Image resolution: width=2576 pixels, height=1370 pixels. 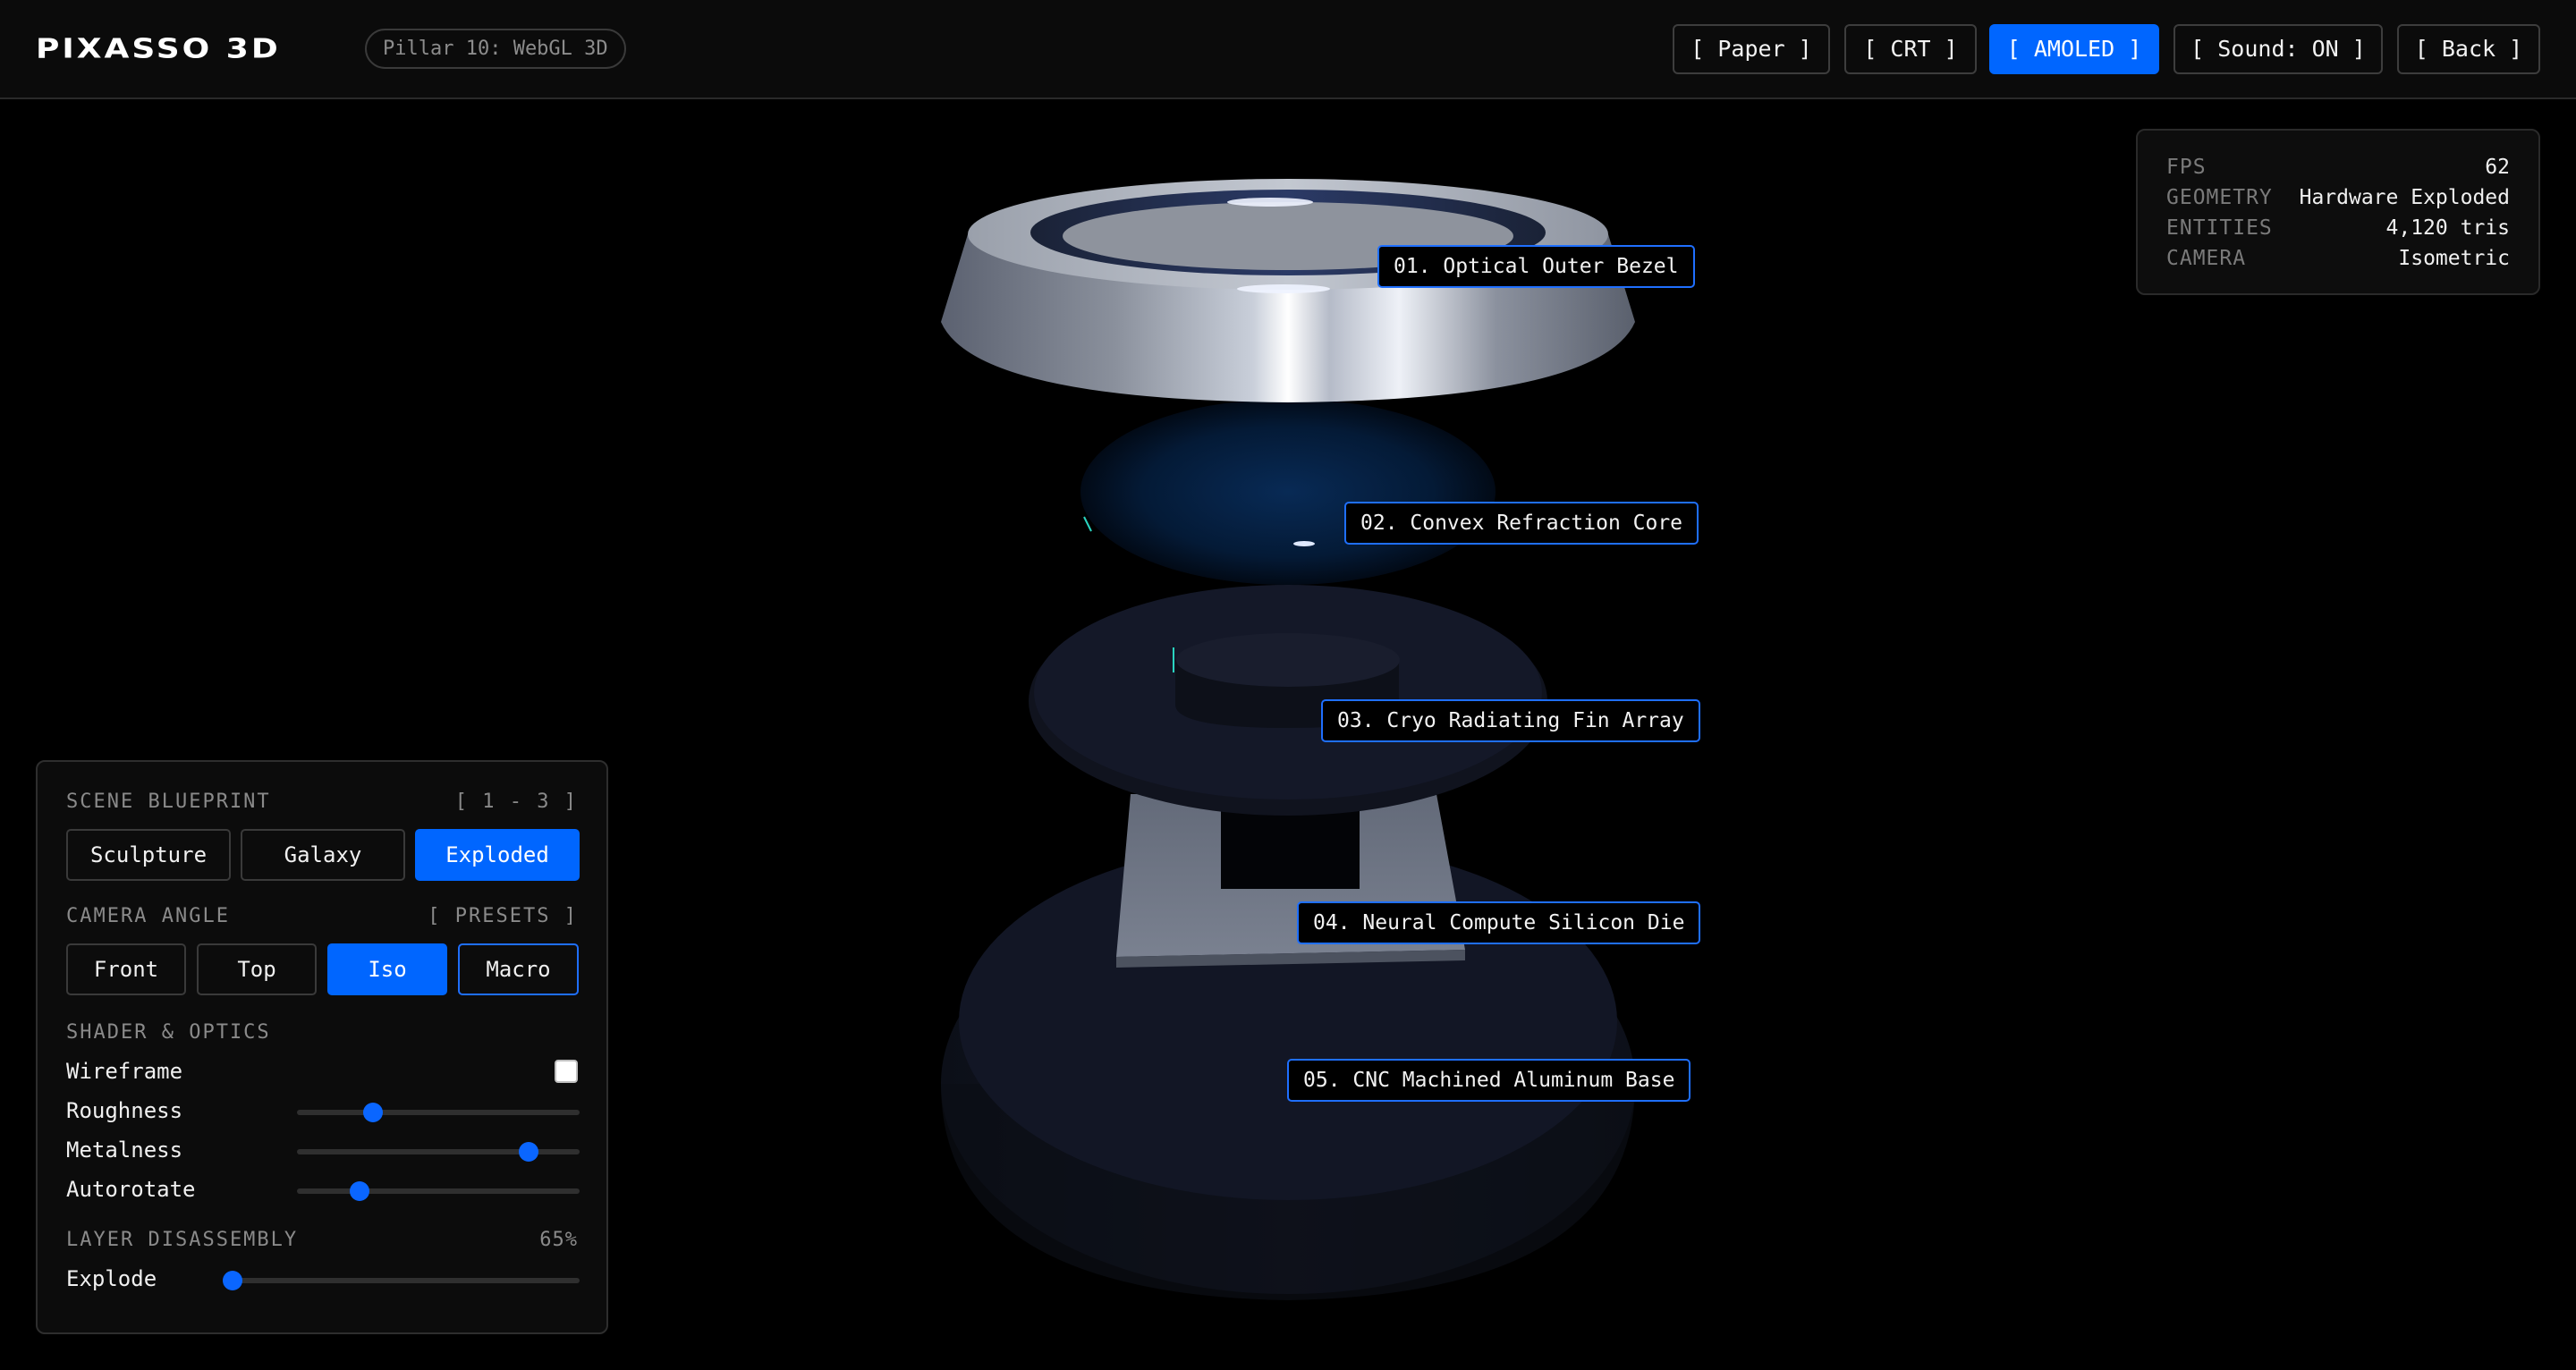 What do you see at coordinates (438, 1191) in the screenshot?
I see `autorotate-slider` at bounding box center [438, 1191].